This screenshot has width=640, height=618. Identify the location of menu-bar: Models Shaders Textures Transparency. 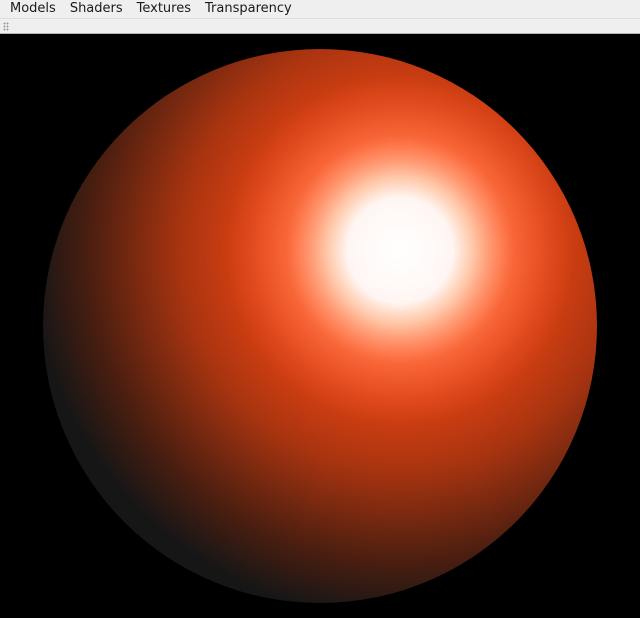
(320, 9).